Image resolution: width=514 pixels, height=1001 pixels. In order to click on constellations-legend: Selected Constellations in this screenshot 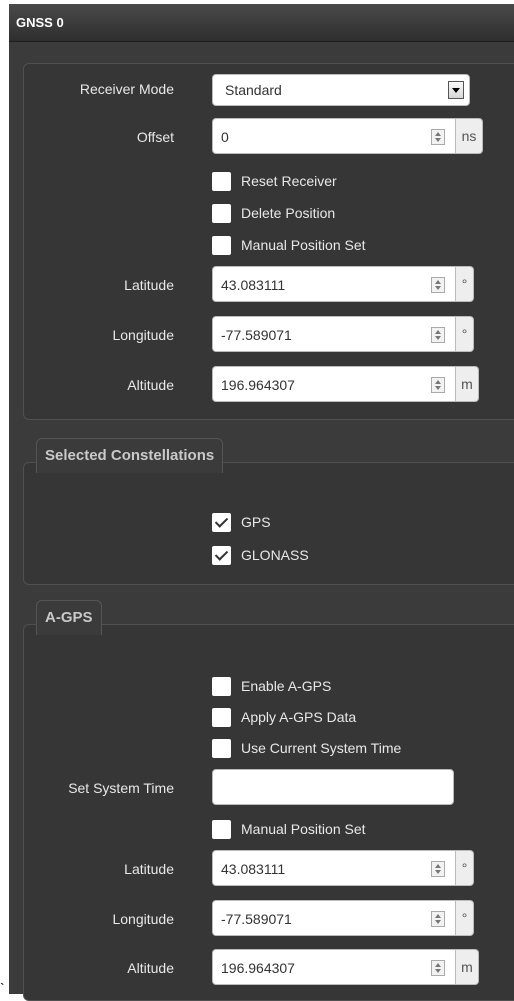, I will do `click(130, 455)`.